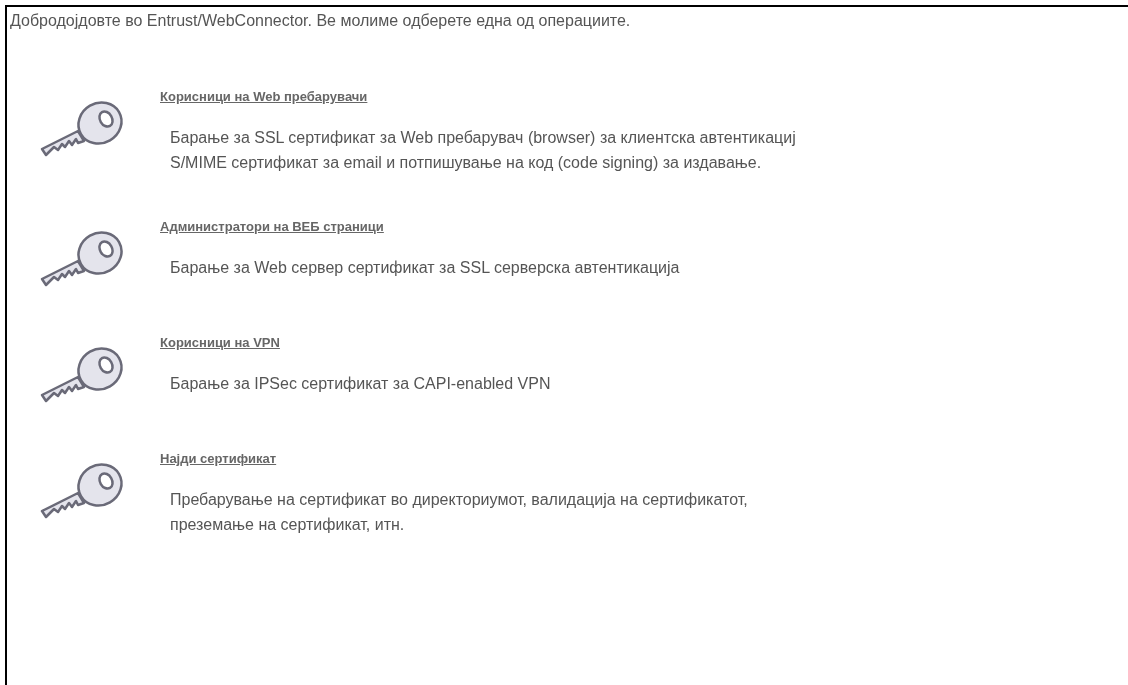  I want to click on welcome-text: Добродојдовте во Entrust/WebConnector. Ве молиме одберете една од операциите., so click(320, 21).